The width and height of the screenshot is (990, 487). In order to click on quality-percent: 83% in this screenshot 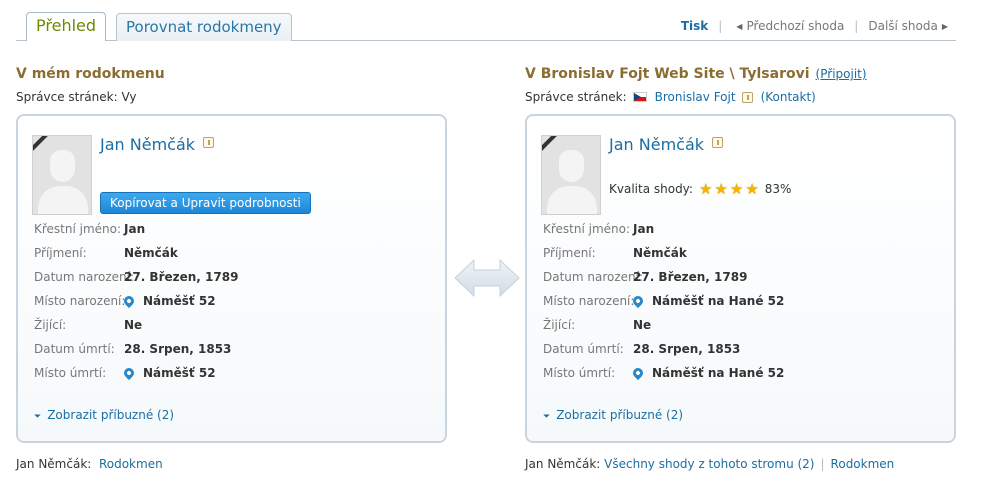, I will do `click(778, 189)`.